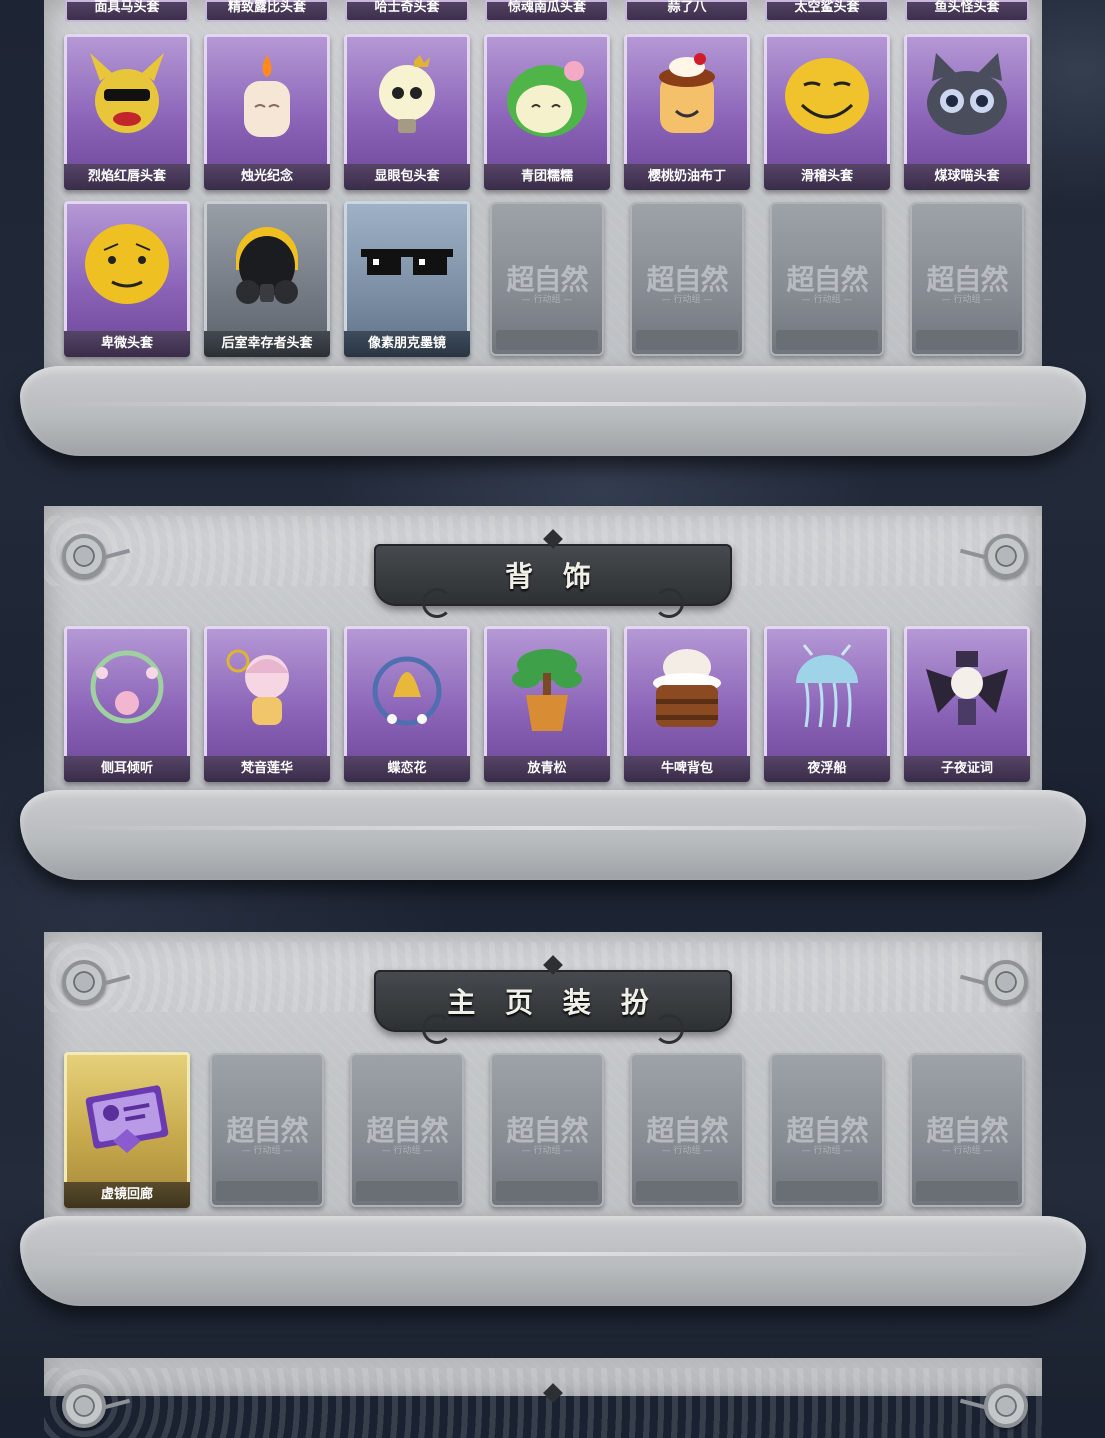 The width and height of the screenshot is (1105, 1438). I want to click on item-card-top-1: 面具马头套, so click(127, 11).